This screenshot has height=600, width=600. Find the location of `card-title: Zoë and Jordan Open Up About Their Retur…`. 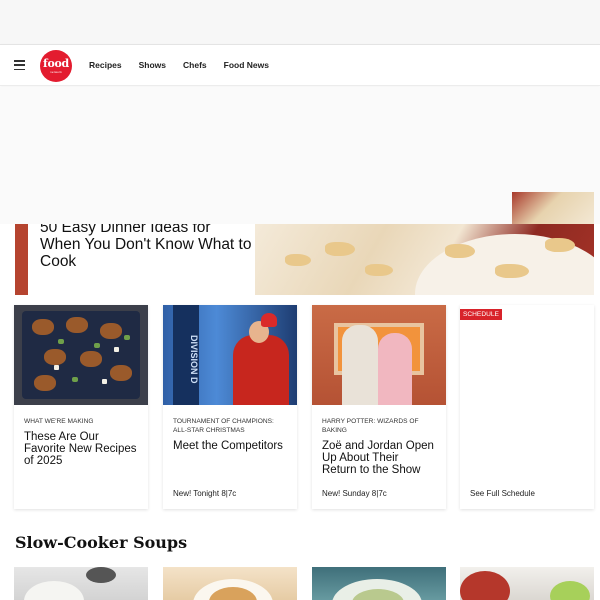

card-title: Zoë and Jordan Open Up About Their Retur… is located at coordinates (379, 458).